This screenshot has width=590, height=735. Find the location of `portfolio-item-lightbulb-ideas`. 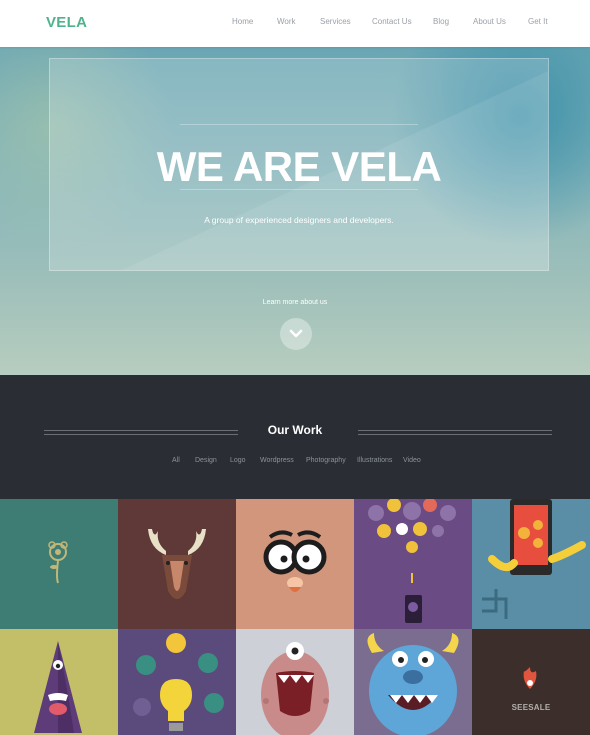

portfolio-item-lightbulb-ideas is located at coordinates (177, 682).